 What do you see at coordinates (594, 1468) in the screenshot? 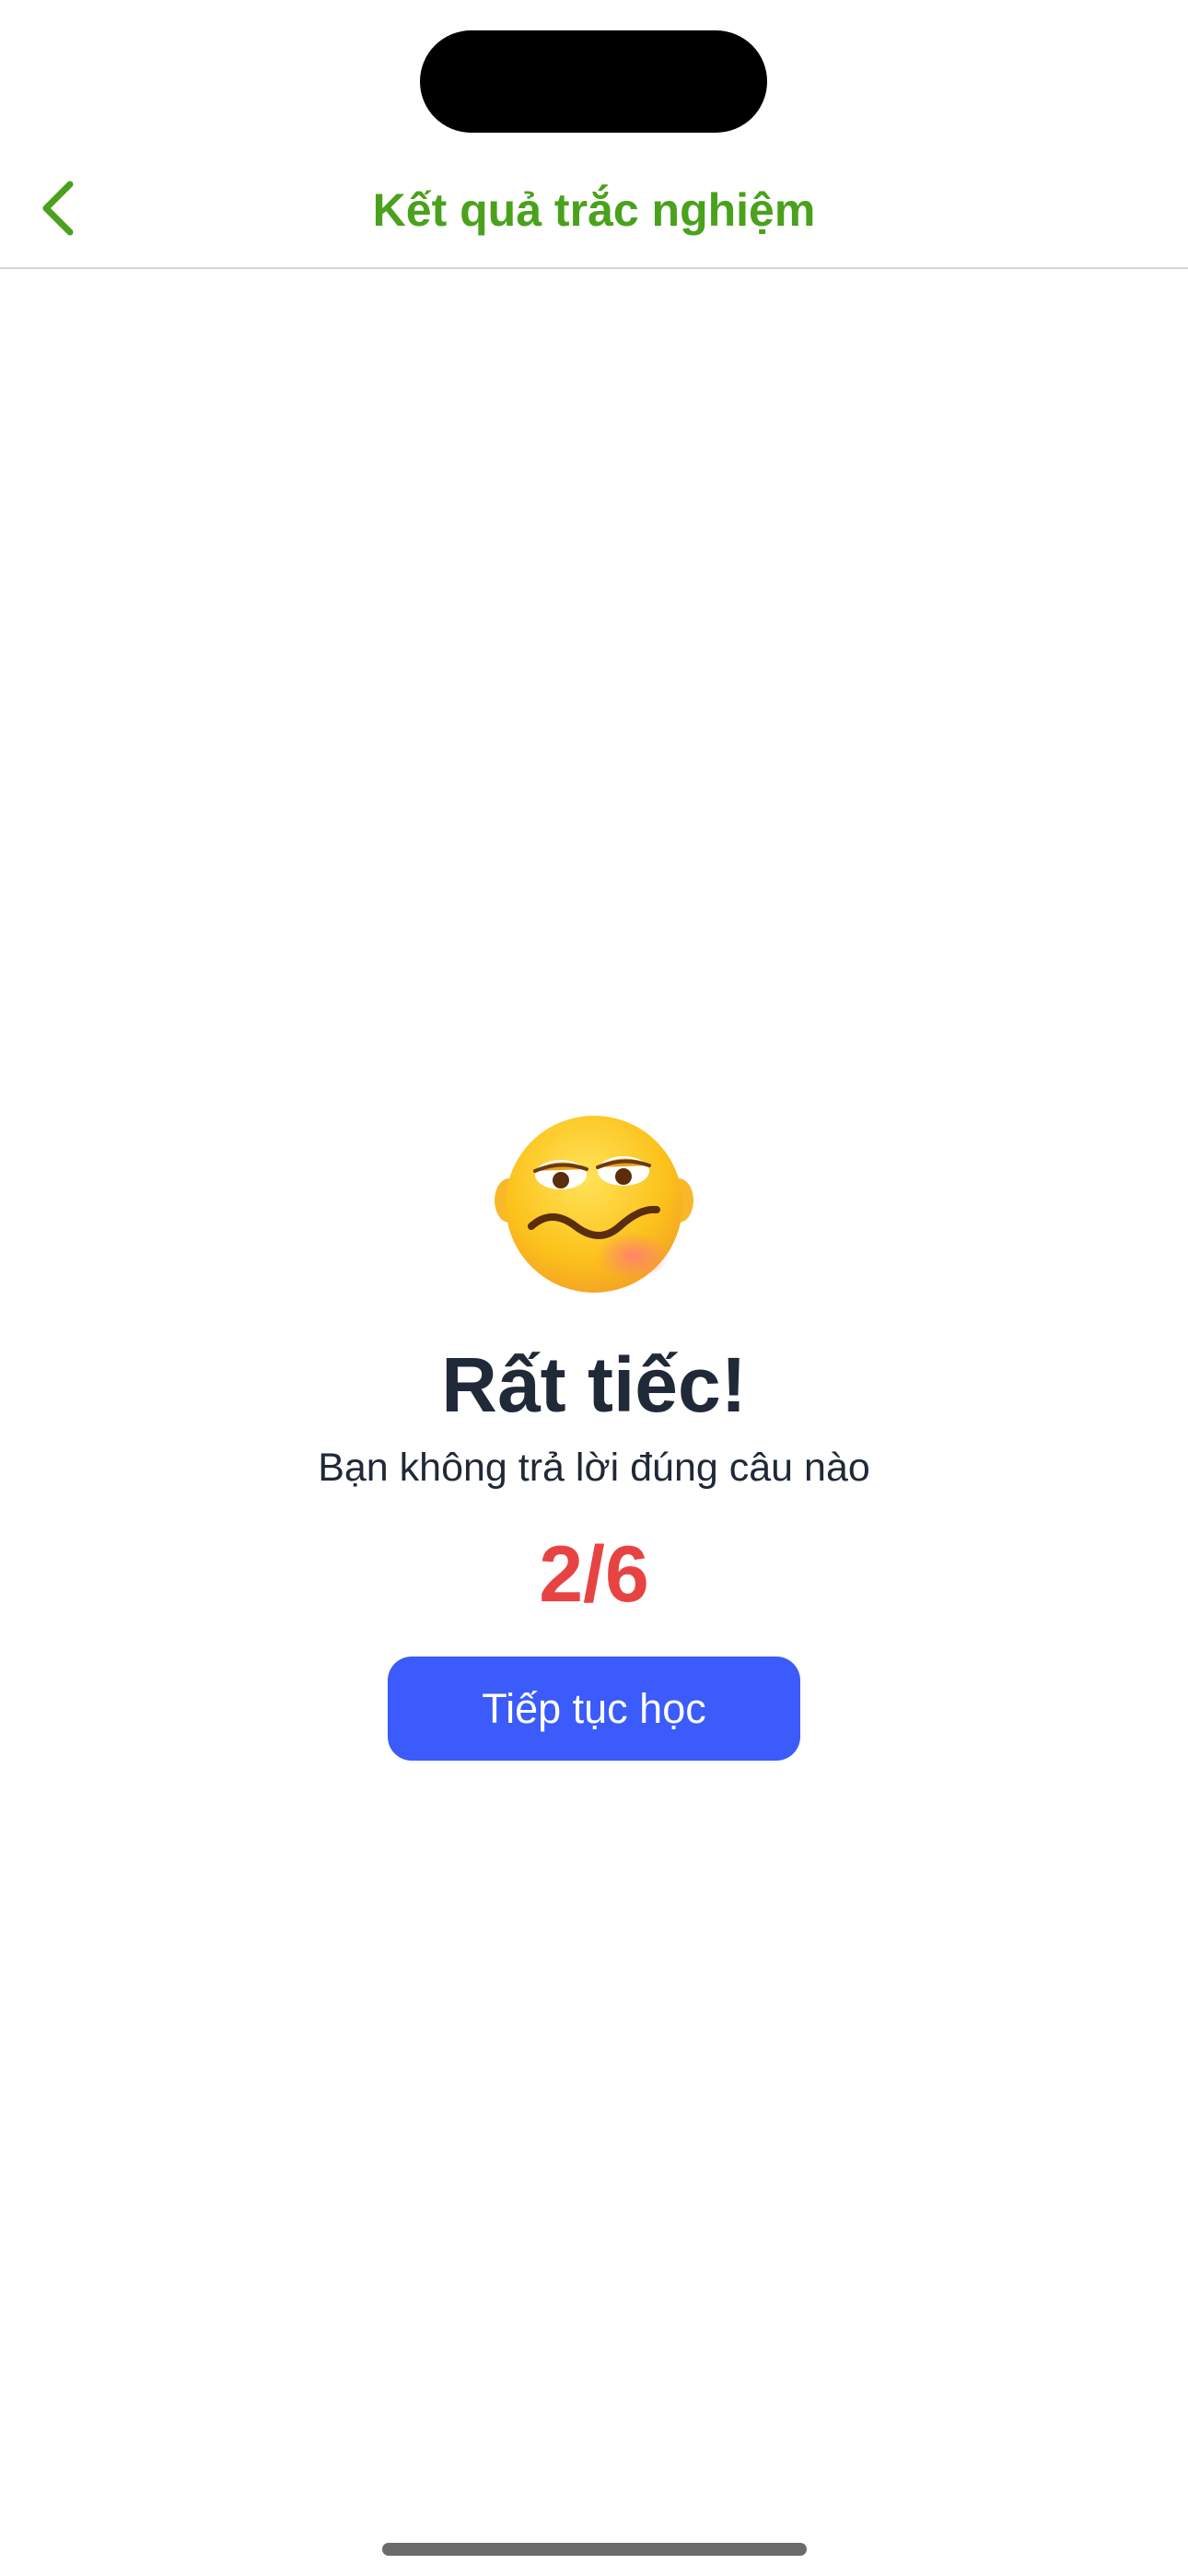
I see `result-subtitle: Bạn không trả lời đúng câu nào` at bounding box center [594, 1468].